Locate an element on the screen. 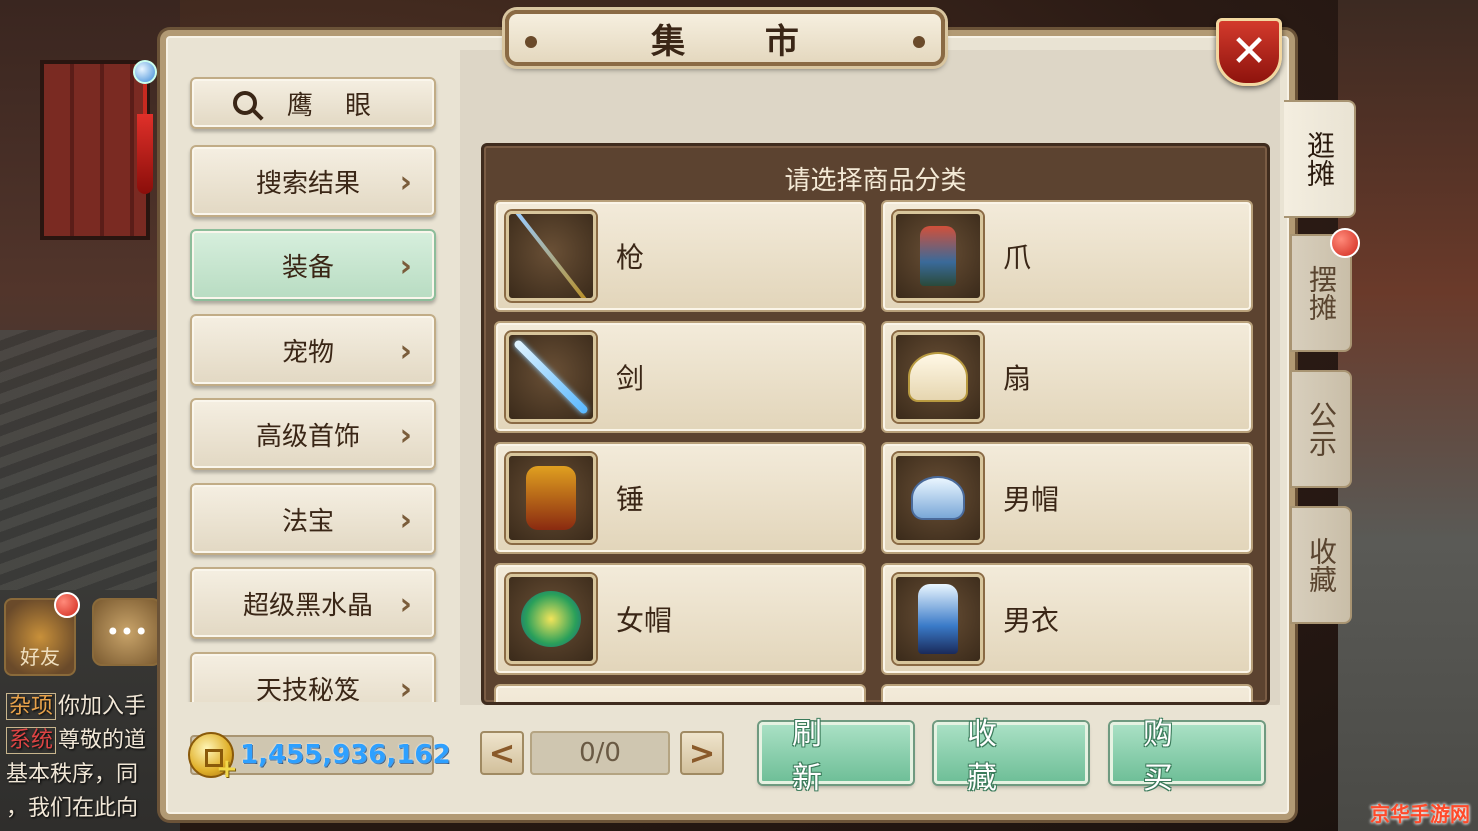 The height and width of the screenshot is (831, 1478). friend-label: 好友 is located at coordinates (40, 657).